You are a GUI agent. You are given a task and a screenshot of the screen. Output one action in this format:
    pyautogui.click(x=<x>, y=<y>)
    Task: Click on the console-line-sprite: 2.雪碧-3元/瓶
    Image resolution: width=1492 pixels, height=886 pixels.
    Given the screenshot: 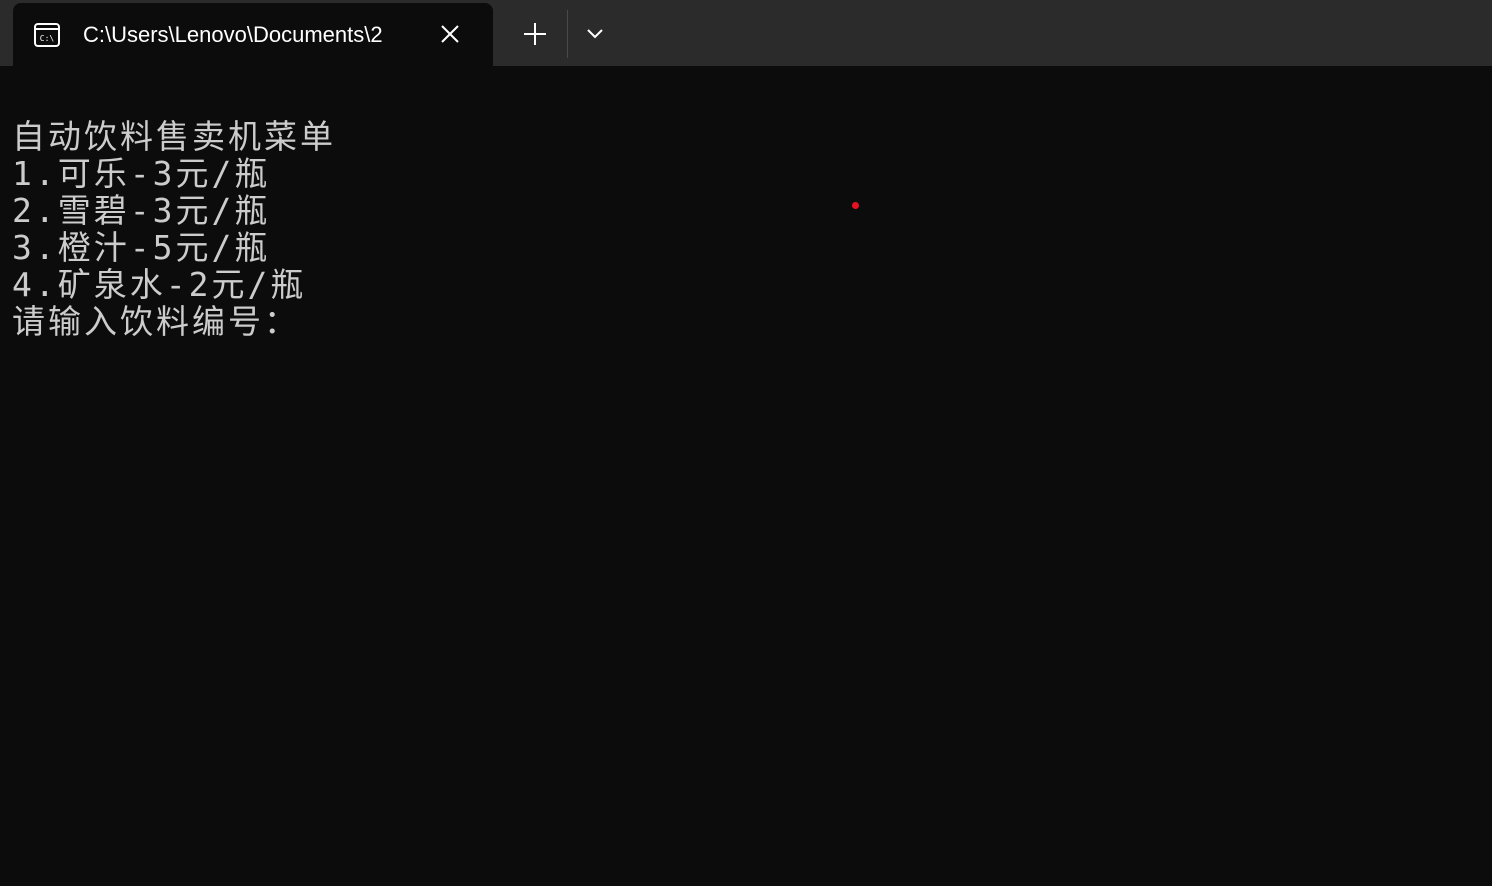 What is the action you would take?
    pyautogui.click(x=141, y=210)
    